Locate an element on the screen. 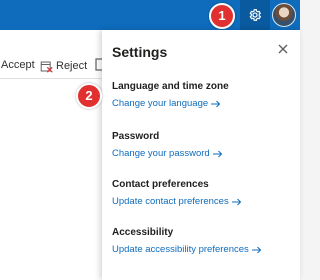 The image size is (320, 280). message-toolbar: Accept Reject is located at coordinates (51, 66).